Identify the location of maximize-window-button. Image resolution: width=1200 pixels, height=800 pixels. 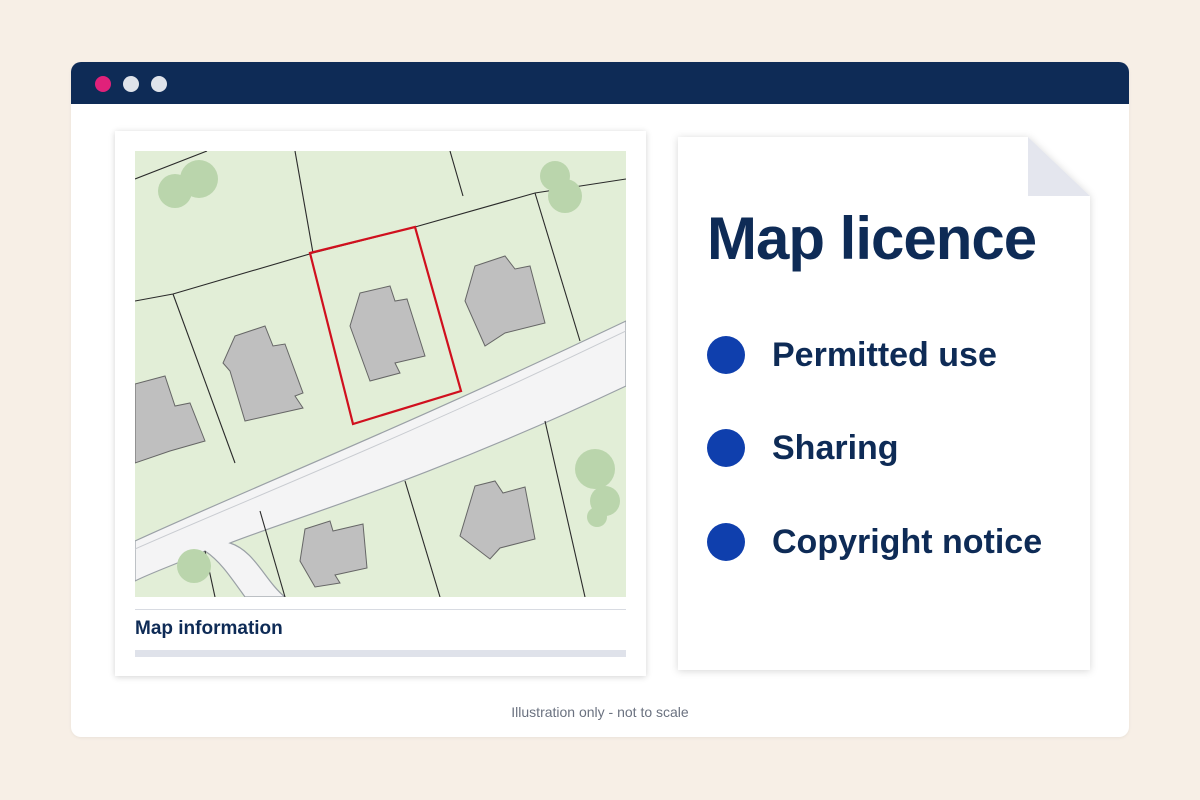
(159, 84).